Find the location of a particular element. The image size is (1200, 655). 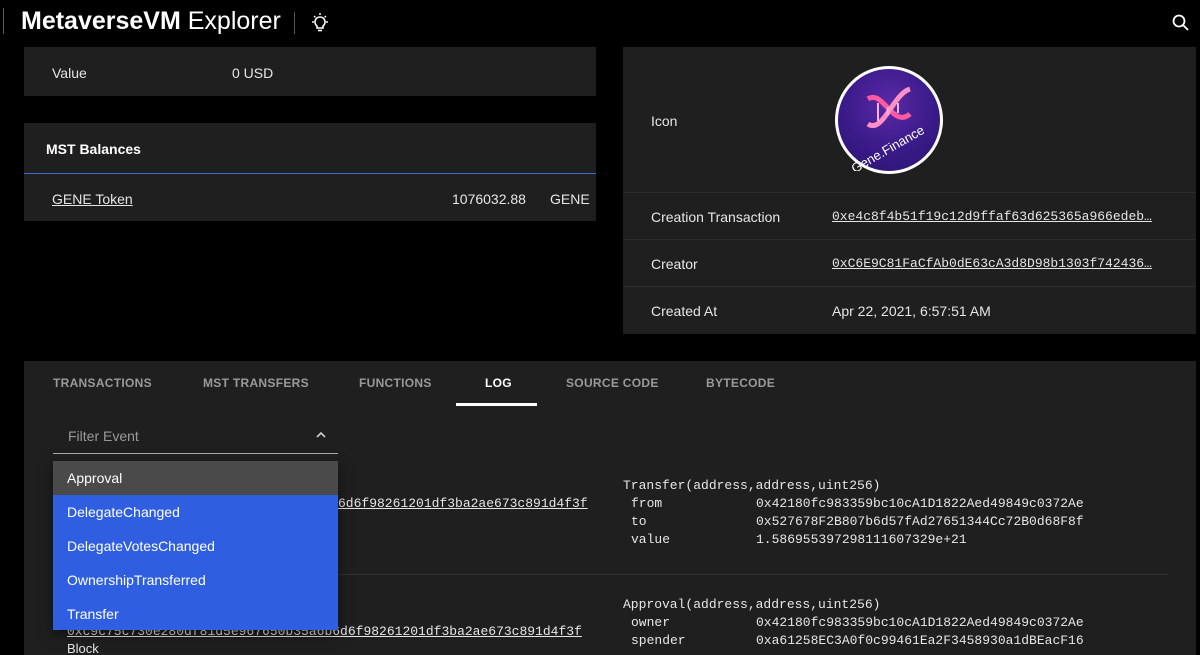

value-label: Value is located at coordinates (69, 73).